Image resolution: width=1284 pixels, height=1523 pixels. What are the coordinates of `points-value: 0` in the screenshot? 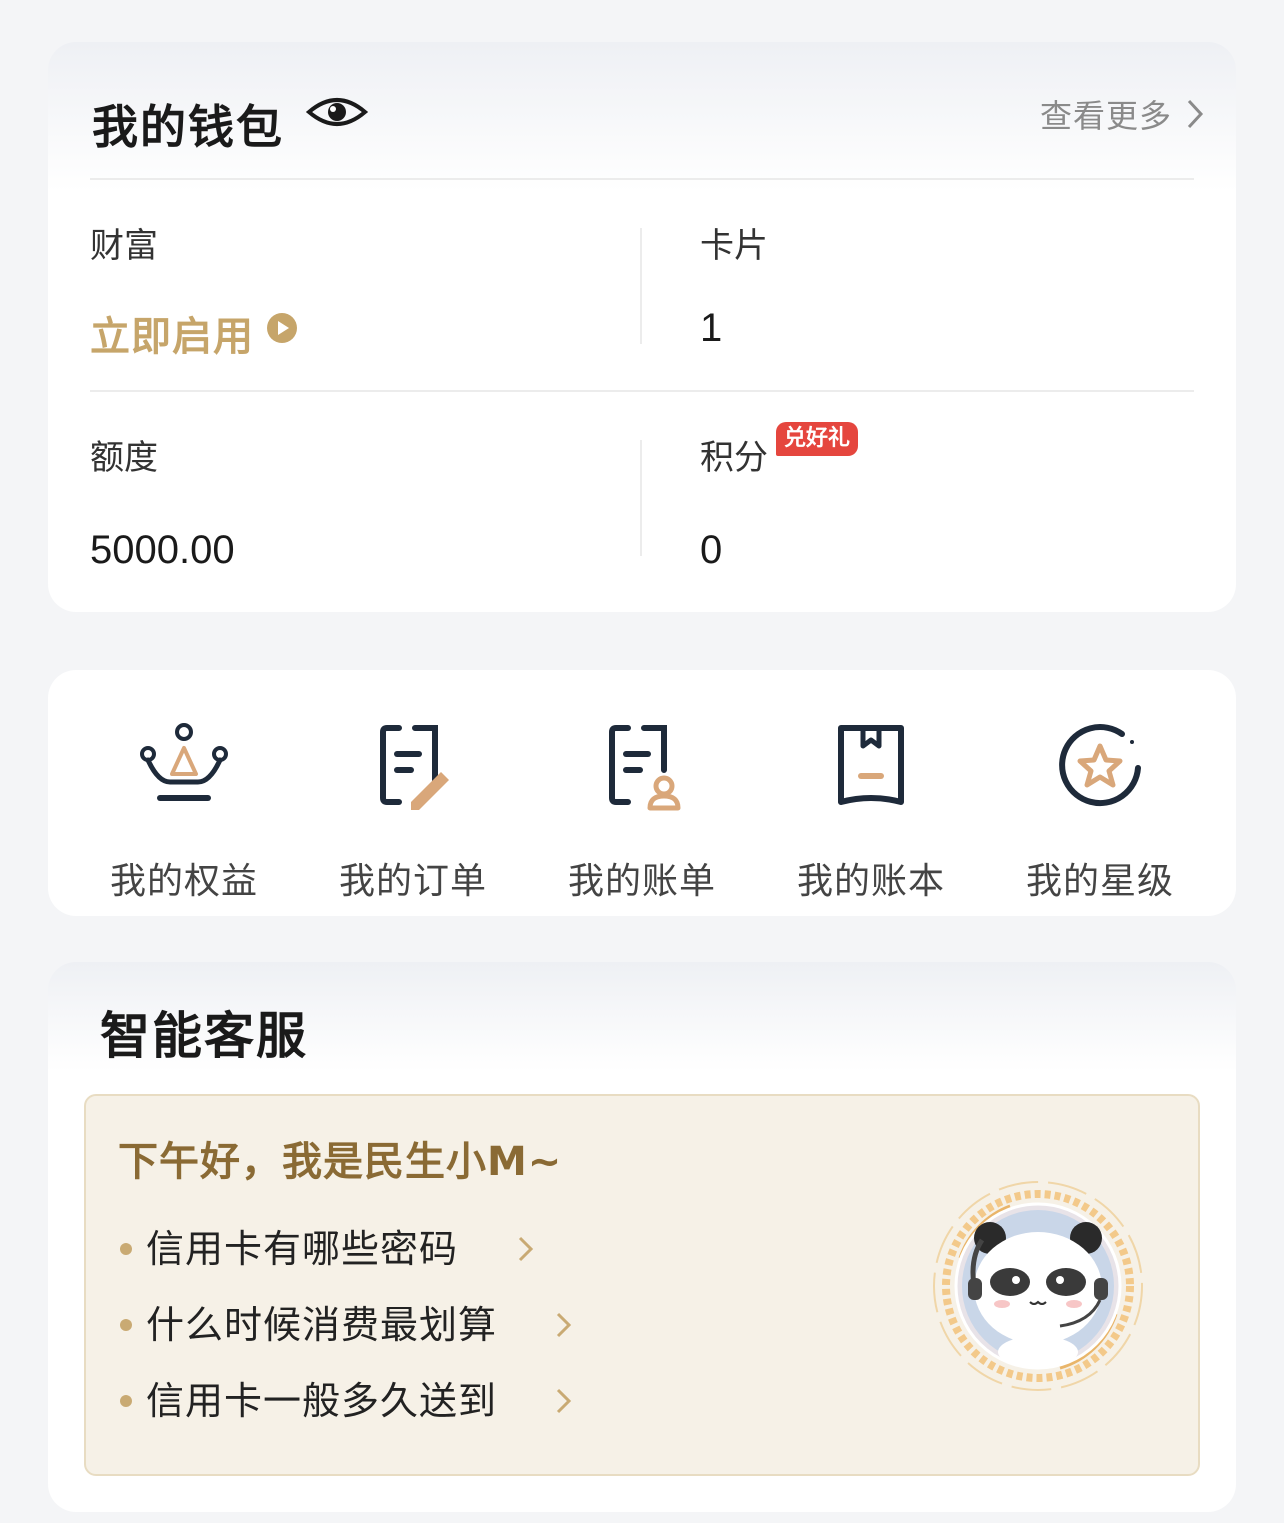 It's located at (711, 550).